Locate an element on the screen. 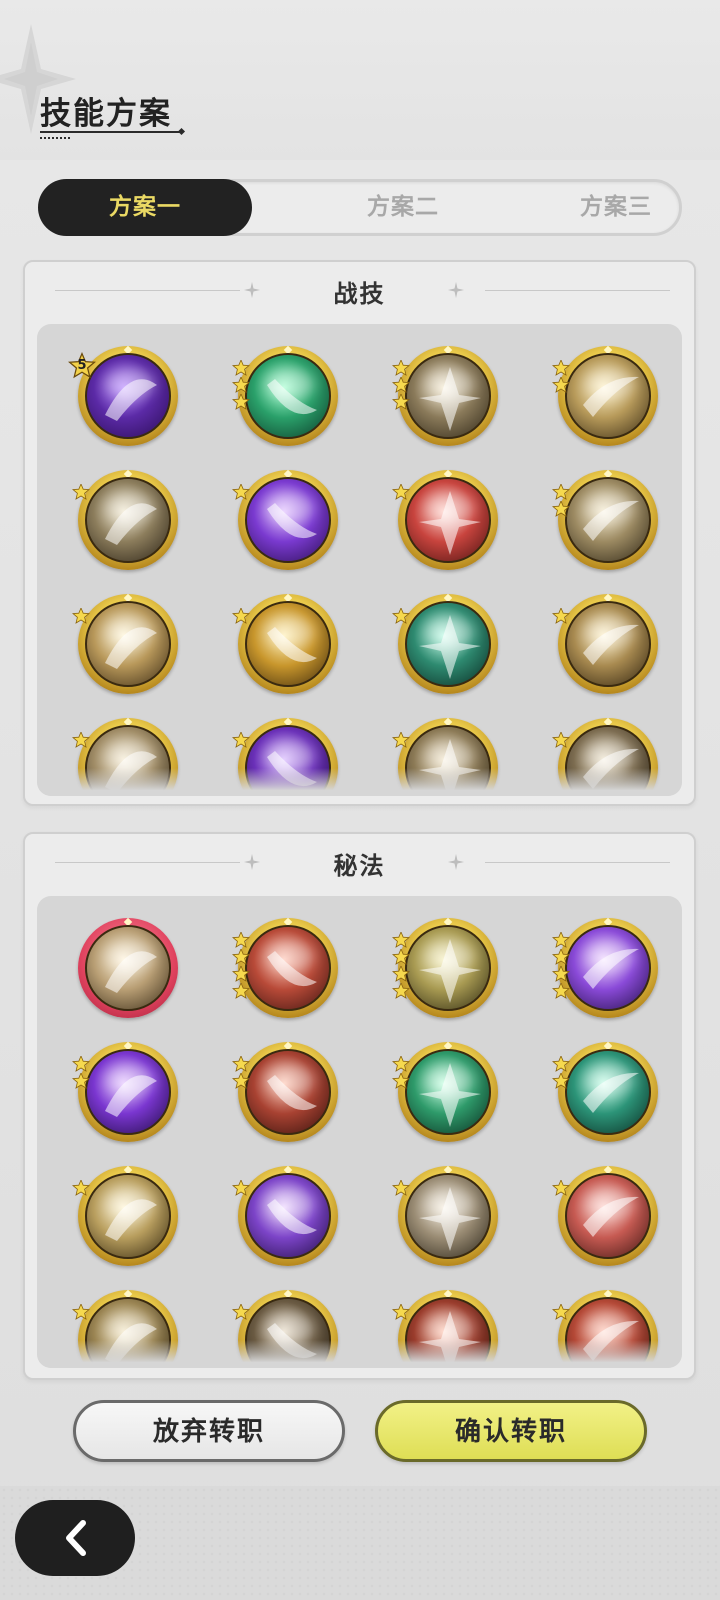 Image resolution: width=720 pixels, height=1600 pixels. golden-blade-skill-icon is located at coordinates (605, 395).